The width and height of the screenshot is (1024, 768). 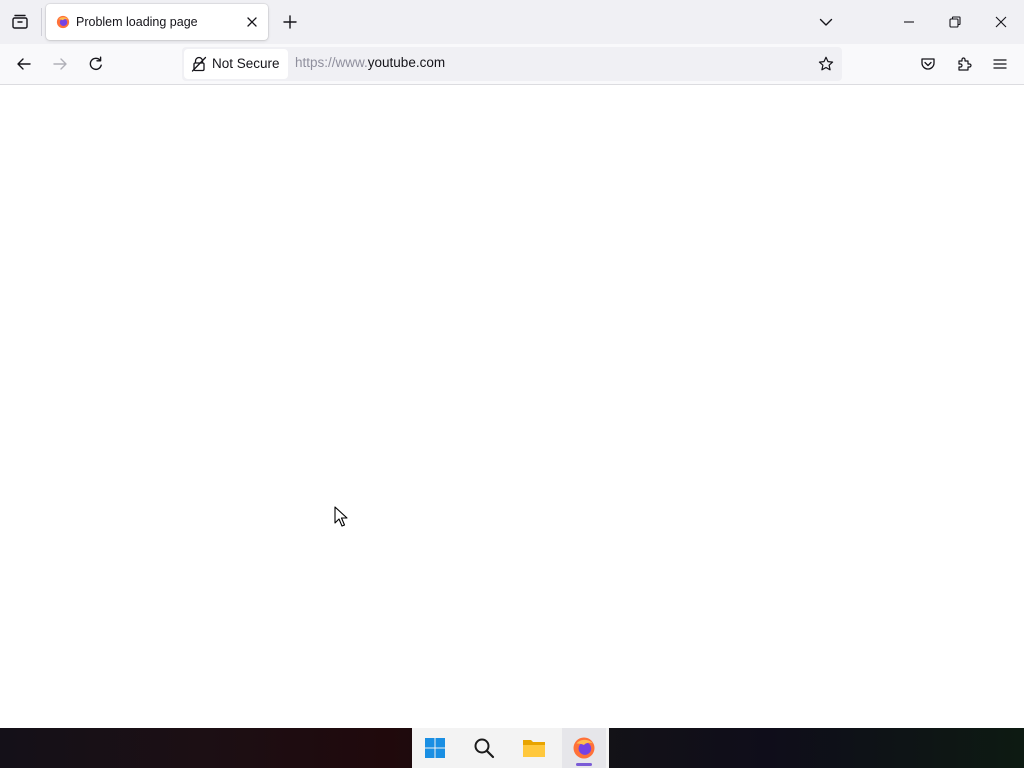 I want to click on minimize-button, so click(x=909, y=22).